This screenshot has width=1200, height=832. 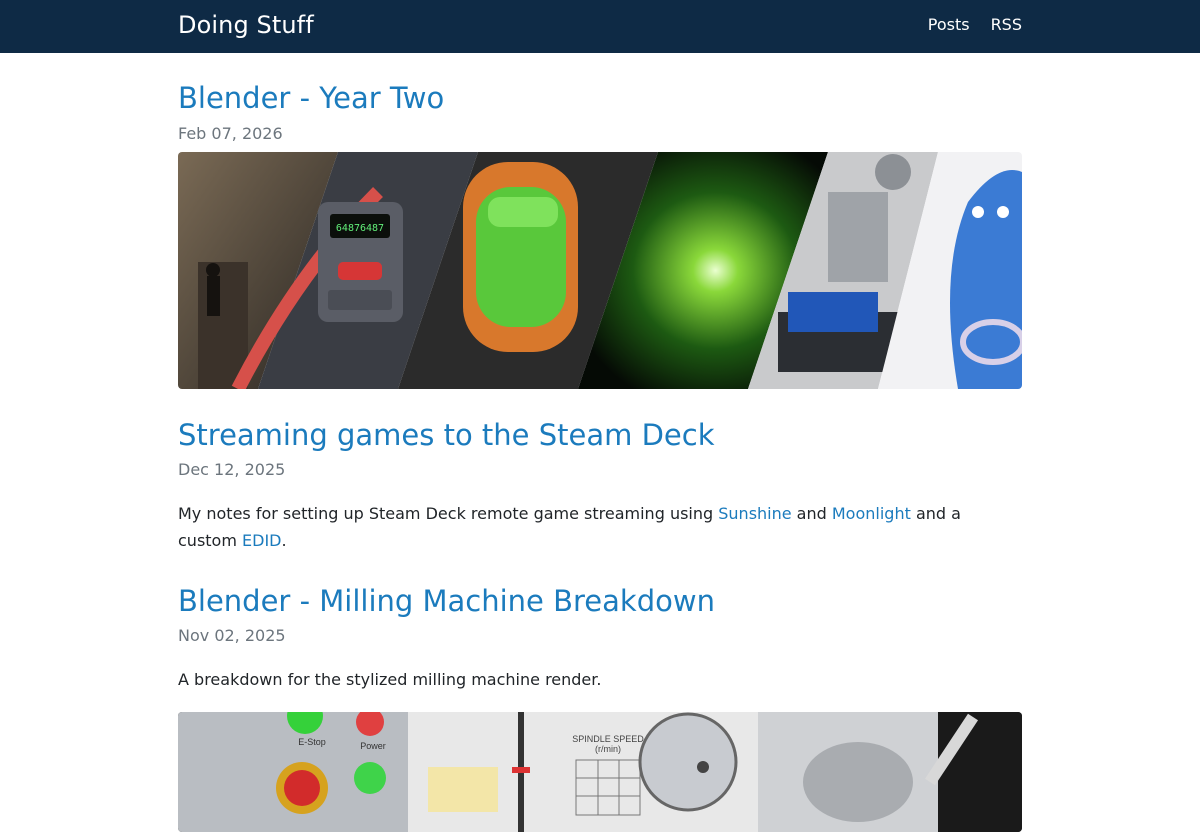 I want to click on post-thumbnail-image: E-Stop Power SPINDLE SPEED (r/min), so click(x=600, y=772).